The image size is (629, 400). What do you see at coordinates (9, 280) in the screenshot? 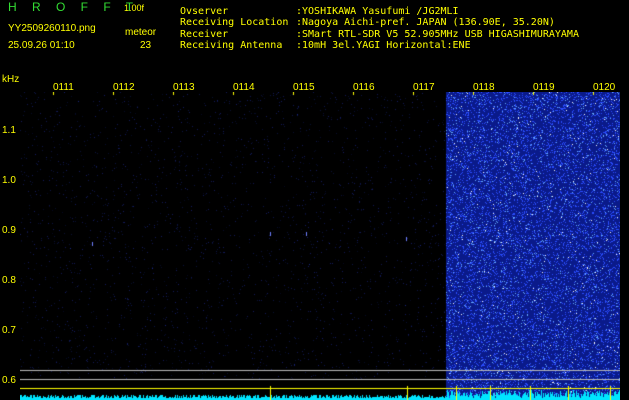
I see `y-label-0-8: 0.8` at bounding box center [9, 280].